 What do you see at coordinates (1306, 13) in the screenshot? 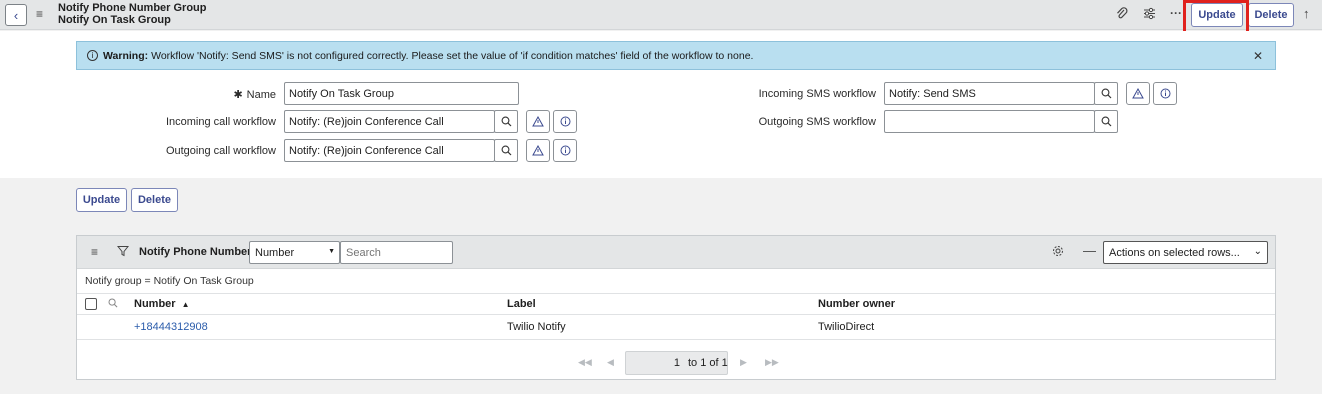
I see `arrow-up-icon: ↑` at bounding box center [1306, 13].